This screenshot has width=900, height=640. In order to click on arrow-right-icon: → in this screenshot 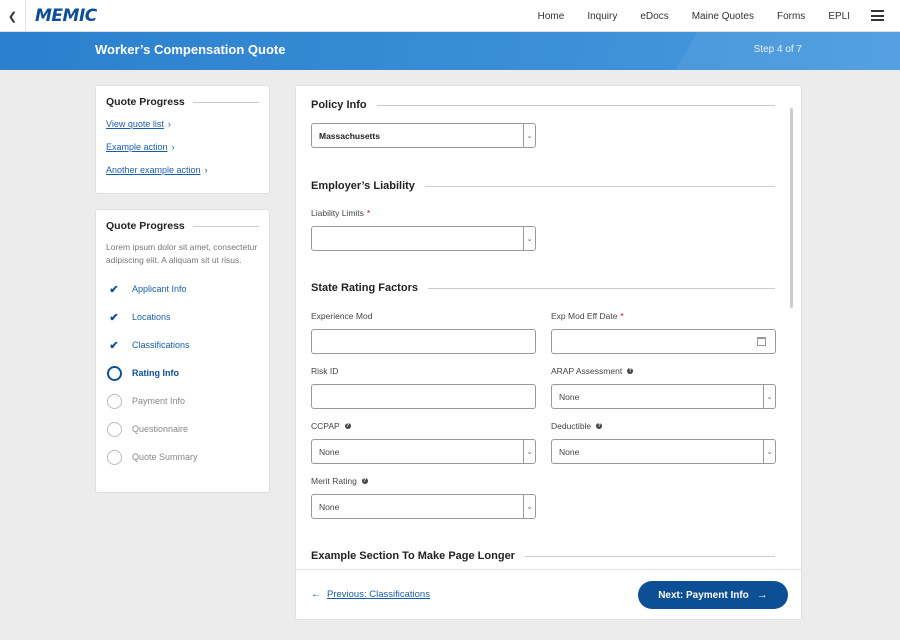, I will do `click(762, 595)`.